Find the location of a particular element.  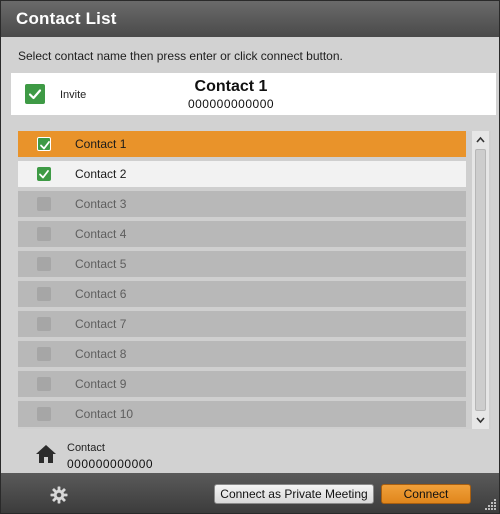

scrollbar is located at coordinates (480, 280).